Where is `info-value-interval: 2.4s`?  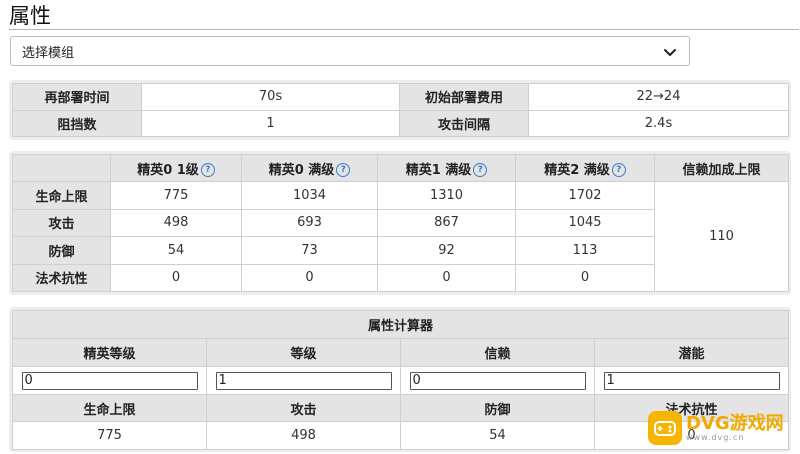
info-value-interval: 2.4s is located at coordinates (658, 123).